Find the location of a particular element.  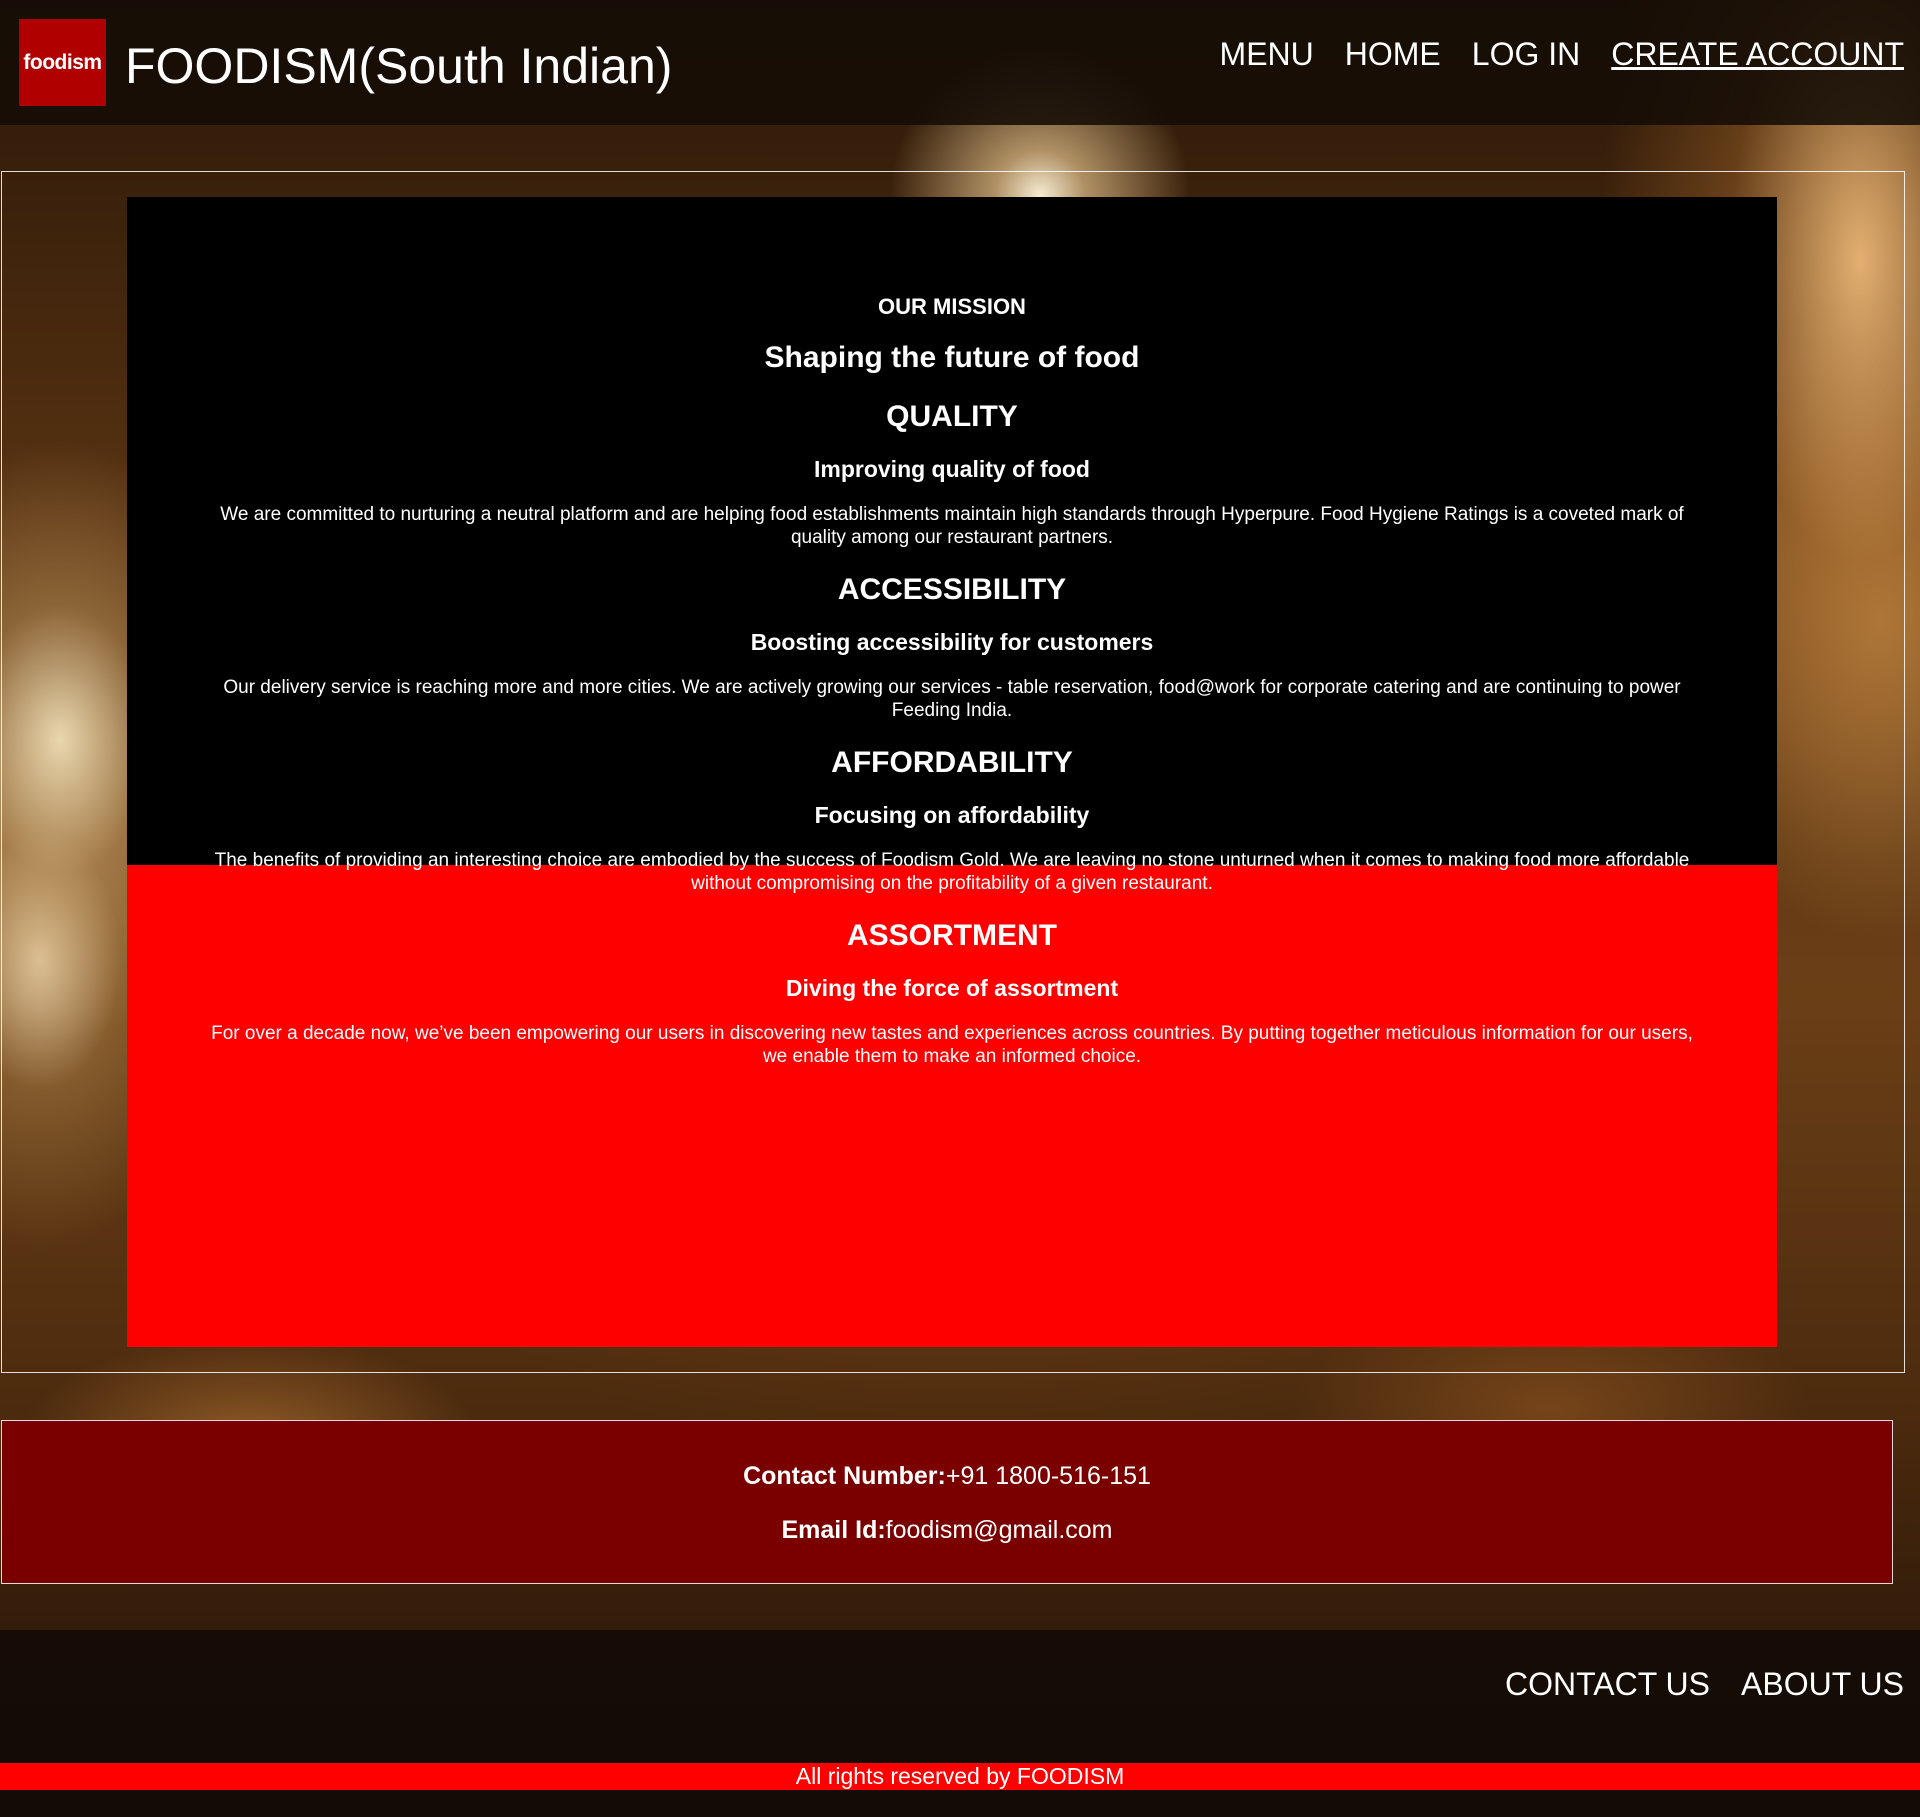

contact-email-label: Email Id: is located at coordinates (833, 1530).